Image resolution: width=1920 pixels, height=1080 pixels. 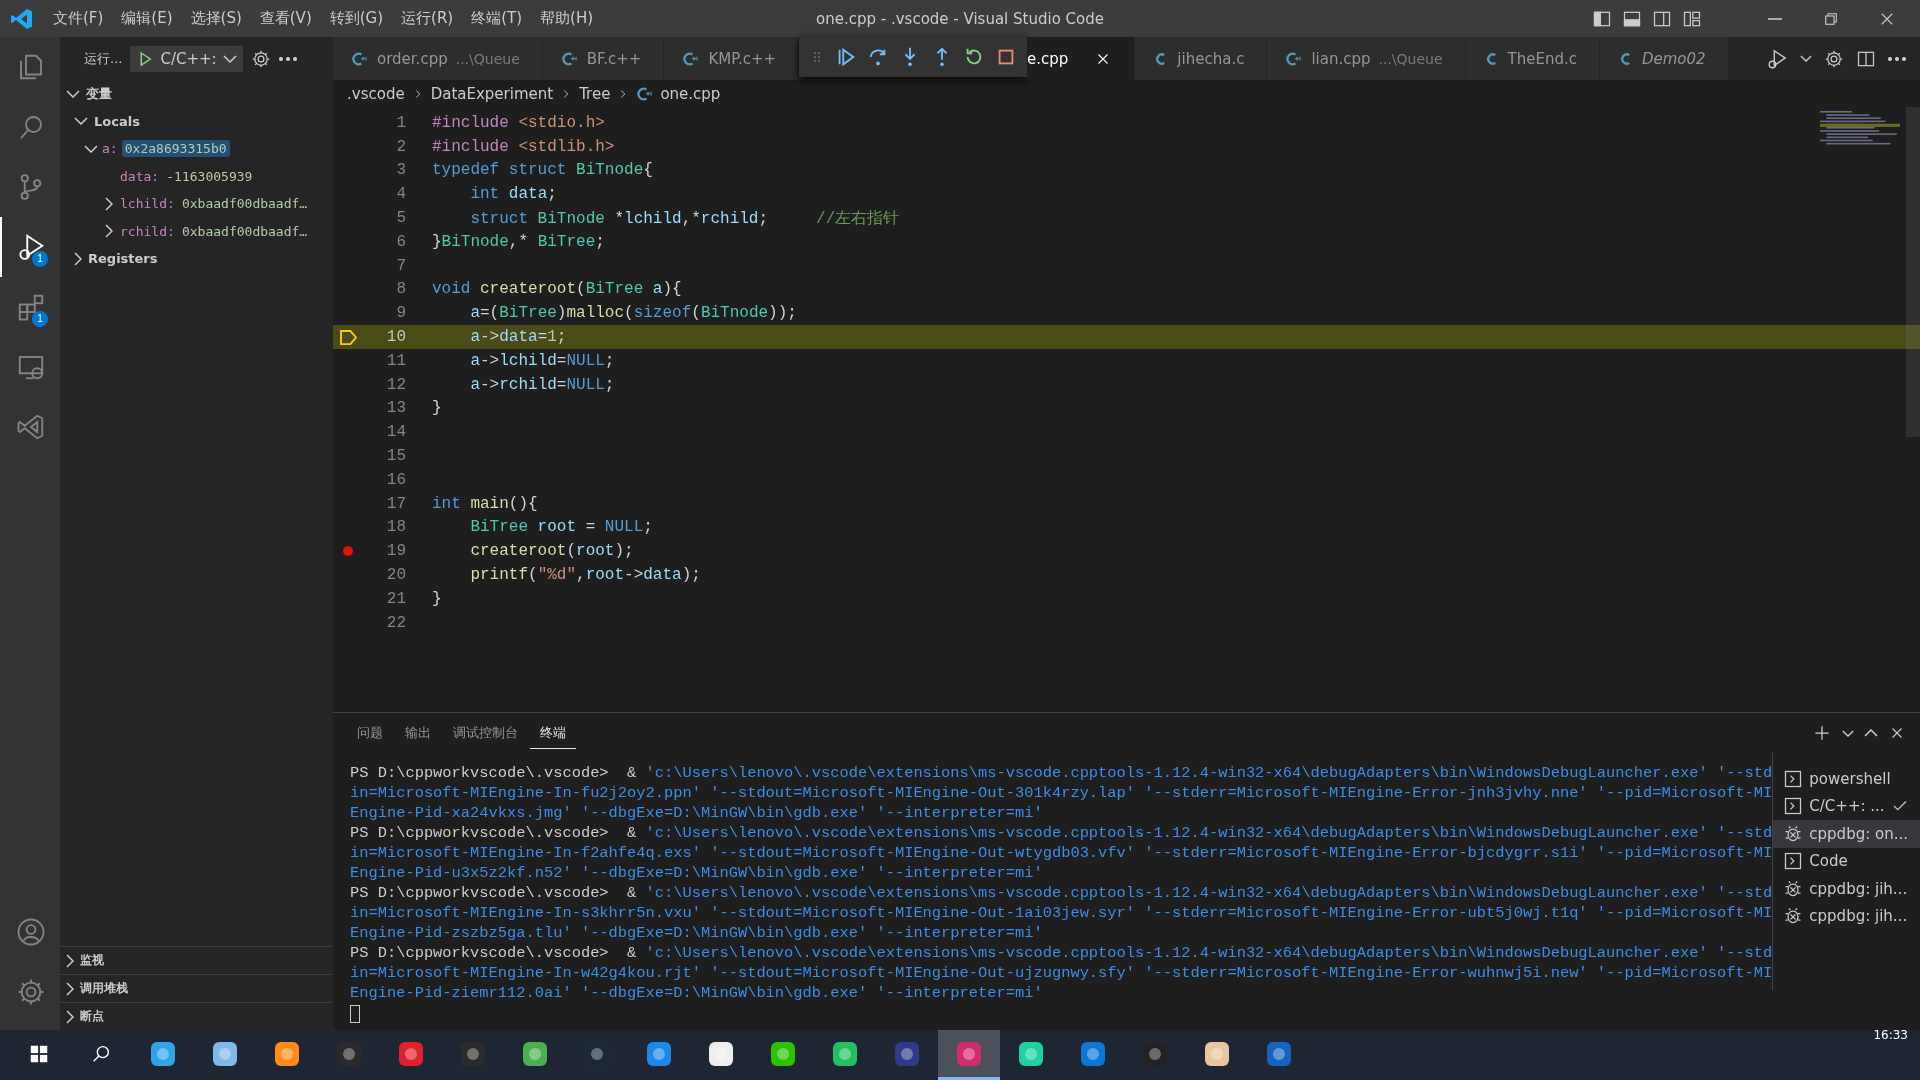 I want to click on code-line: a->rchild=NULL;, so click(x=542, y=384).